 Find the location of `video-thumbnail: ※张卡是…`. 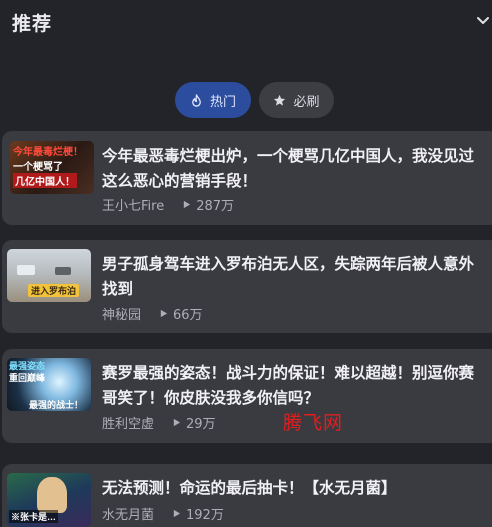

video-thumbnail: ※张卡是… is located at coordinates (49, 500).